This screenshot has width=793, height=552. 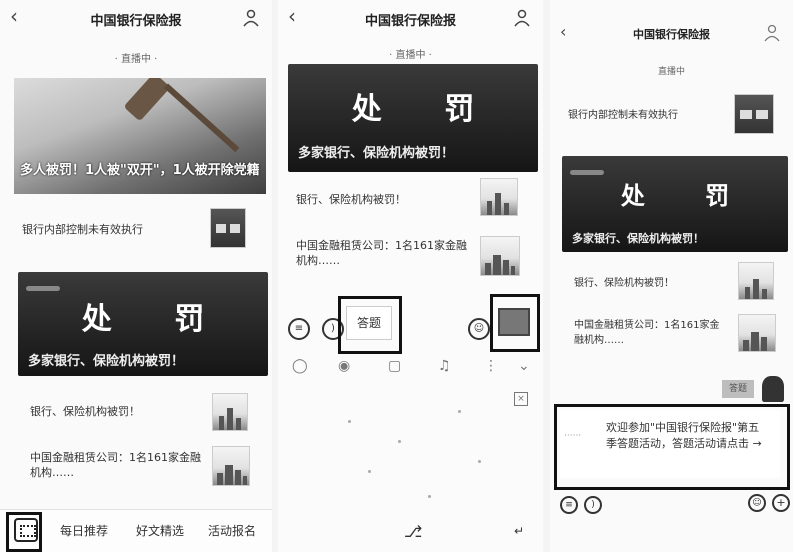 I want to click on keyboard-icon, so click(x=26, y=530).